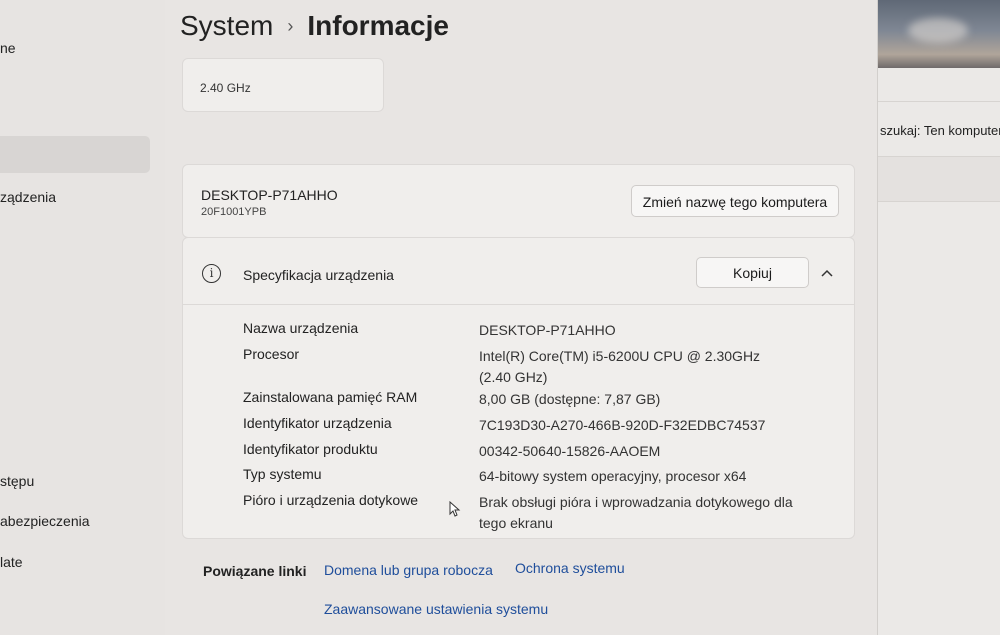 The width and height of the screenshot is (1000, 635). I want to click on spec-label: Identyfikator urządzenia, so click(317, 423).